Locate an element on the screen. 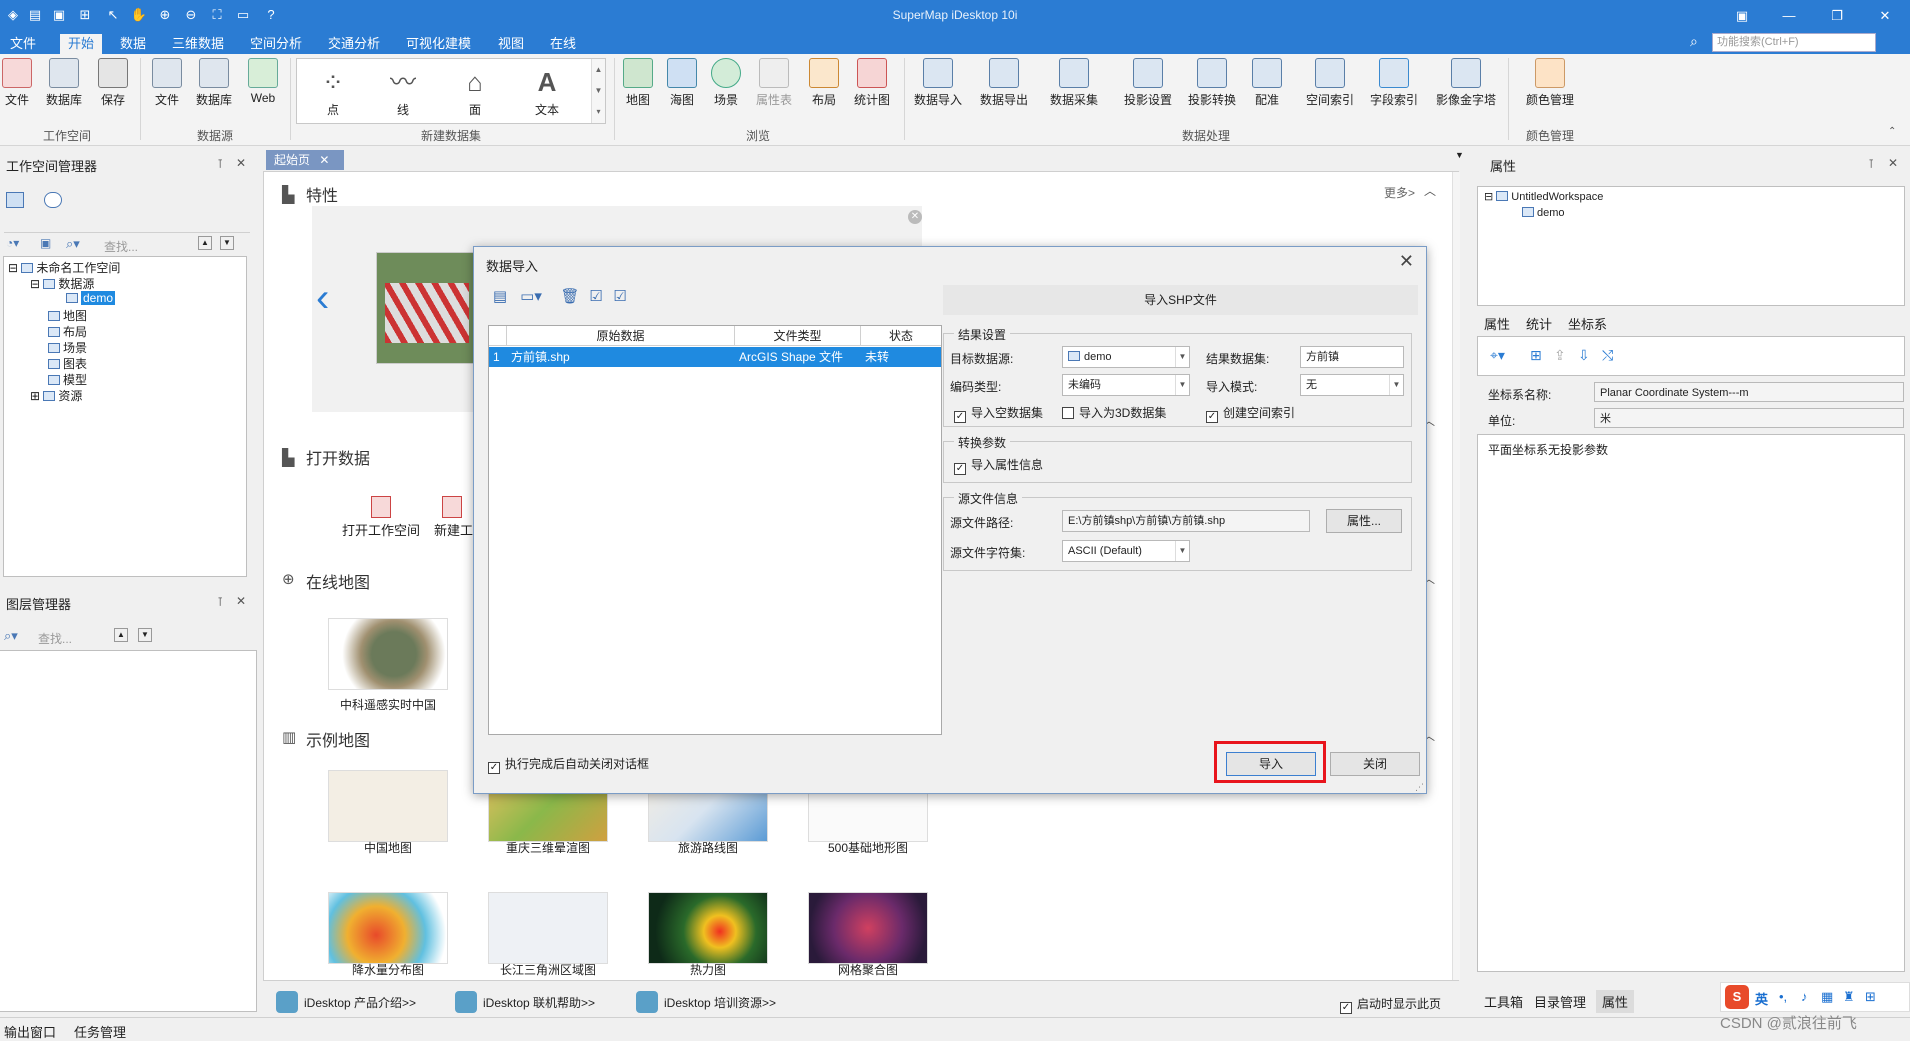 This screenshot has height=1041, width=1910. ribbon-workspace-save: 保存 is located at coordinates (113, 86).